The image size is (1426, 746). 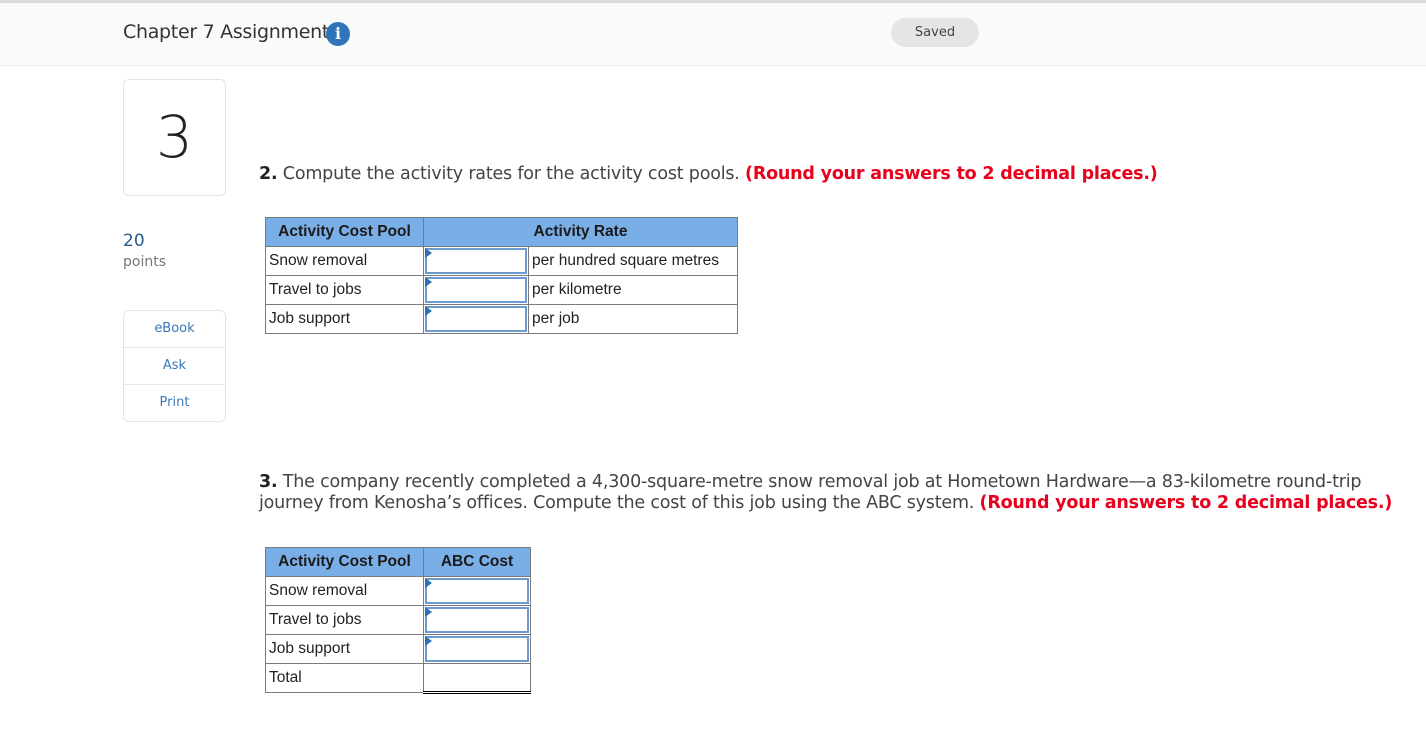 I want to click on print-button: Print, so click(x=174, y=403).